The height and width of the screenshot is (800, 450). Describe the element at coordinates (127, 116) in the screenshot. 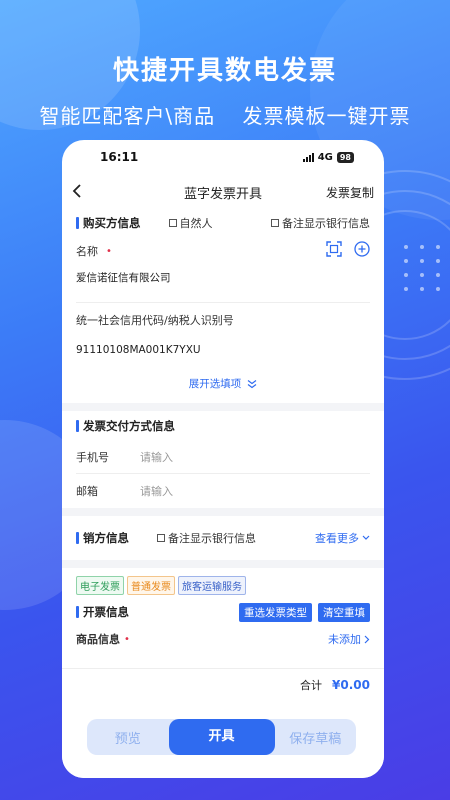

I see `promo-sub-left: 智能匹配客户\商品` at that location.